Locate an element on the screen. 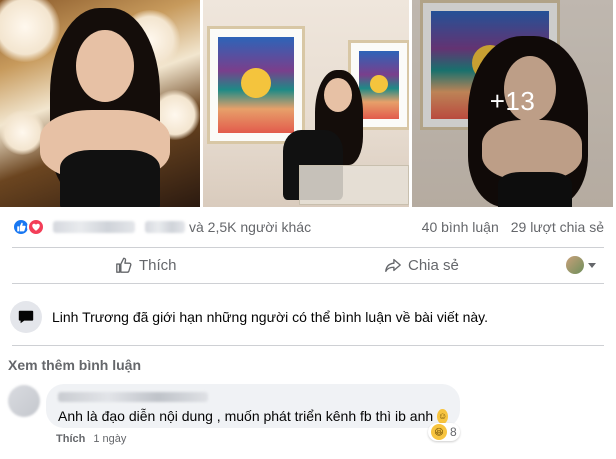  reaction-icons is located at coordinates (28, 227).